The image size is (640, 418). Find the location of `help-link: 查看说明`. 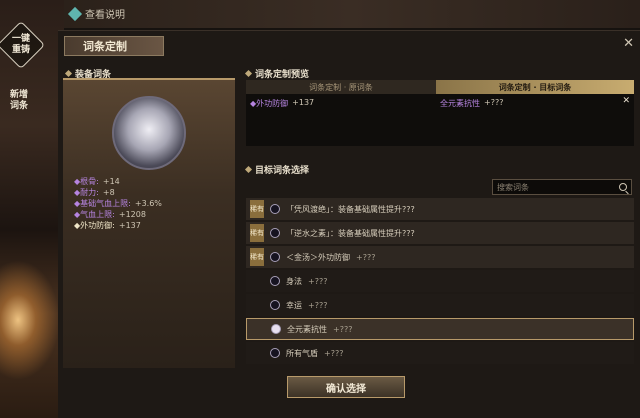

help-link: 查看说明 is located at coordinates (96, 13).